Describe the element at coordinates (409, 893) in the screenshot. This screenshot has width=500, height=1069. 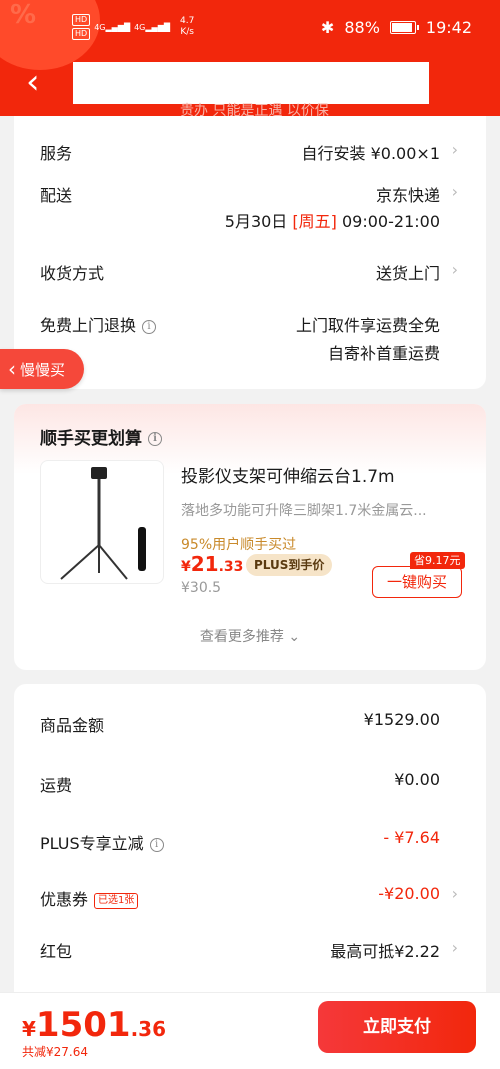
I see `row-value: -¥20.00` at that location.